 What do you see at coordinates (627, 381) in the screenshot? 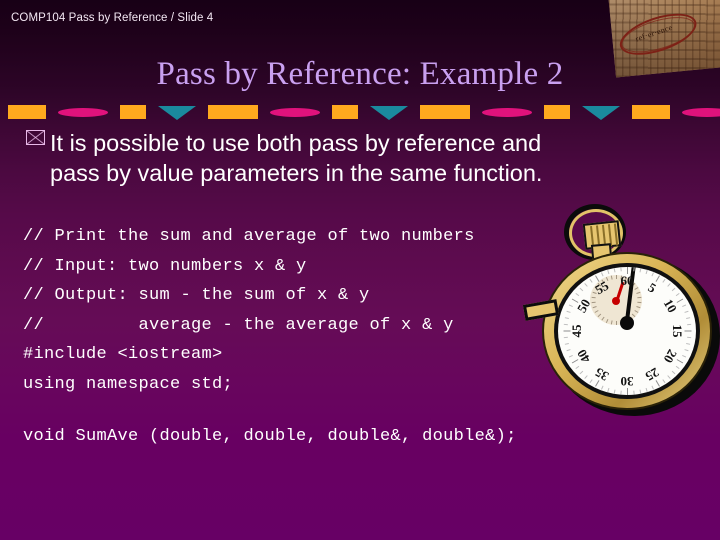
I see `dial-number: 30` at bounding box center [627, 381].